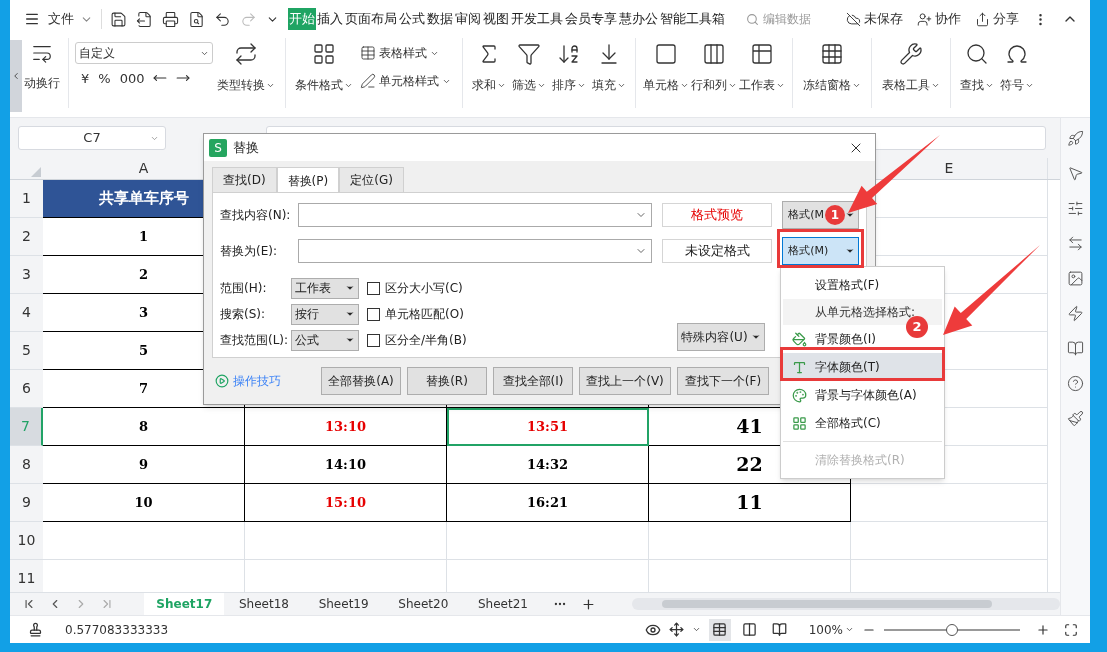  Describe the element at coordinates (834, 215) in the screenshot. I see `step-badge: 1` at that location.